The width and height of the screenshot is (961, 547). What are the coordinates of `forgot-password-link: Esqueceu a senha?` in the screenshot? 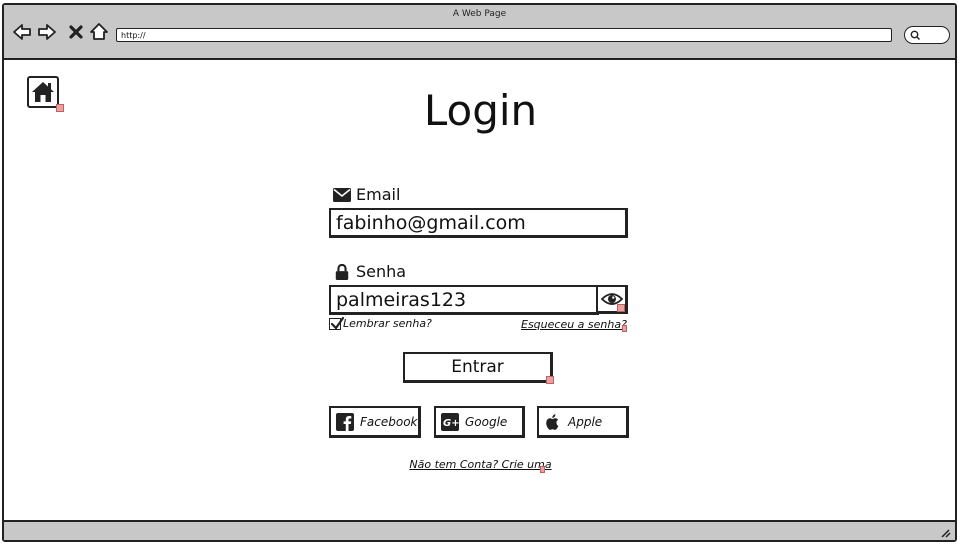 It's located at (574, 324).